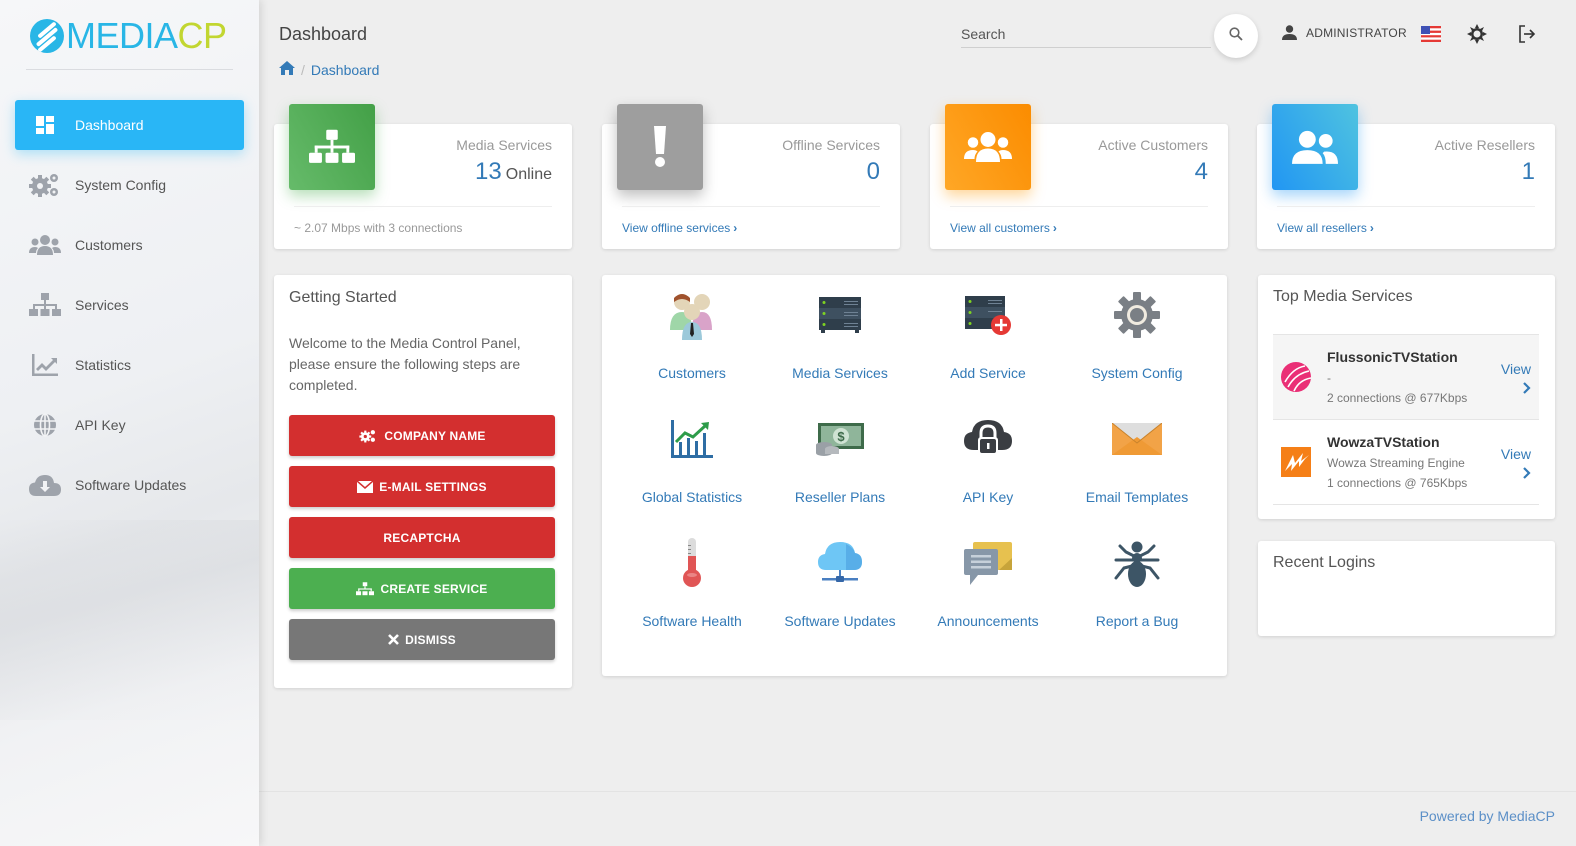 Image resolution: width=1576 pixels, height=846 pixels. What do you see at coordinates (1201, 171) in the screenshot?
I see `stat-value: 4` at bounding box center [1201, 171].